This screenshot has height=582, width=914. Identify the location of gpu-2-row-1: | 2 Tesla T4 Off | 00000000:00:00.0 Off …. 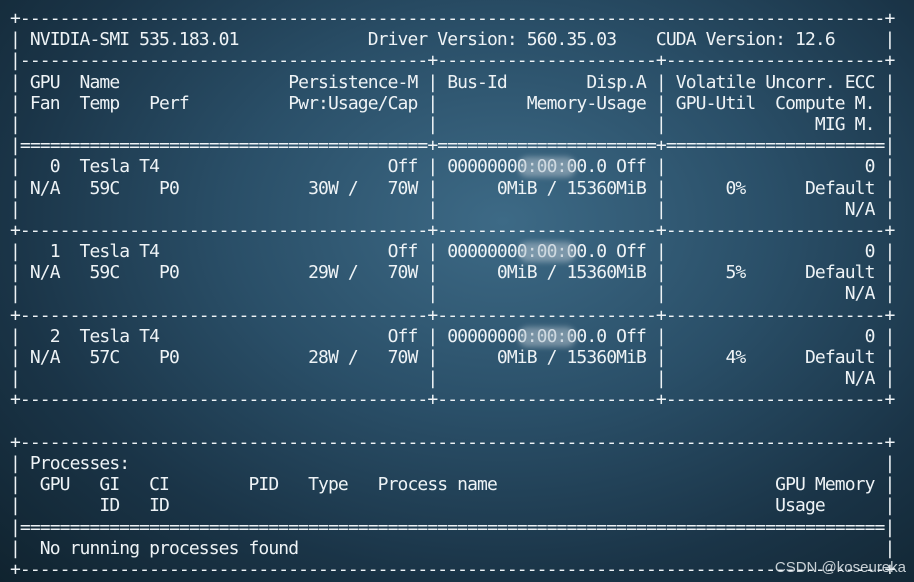
(452, 336).